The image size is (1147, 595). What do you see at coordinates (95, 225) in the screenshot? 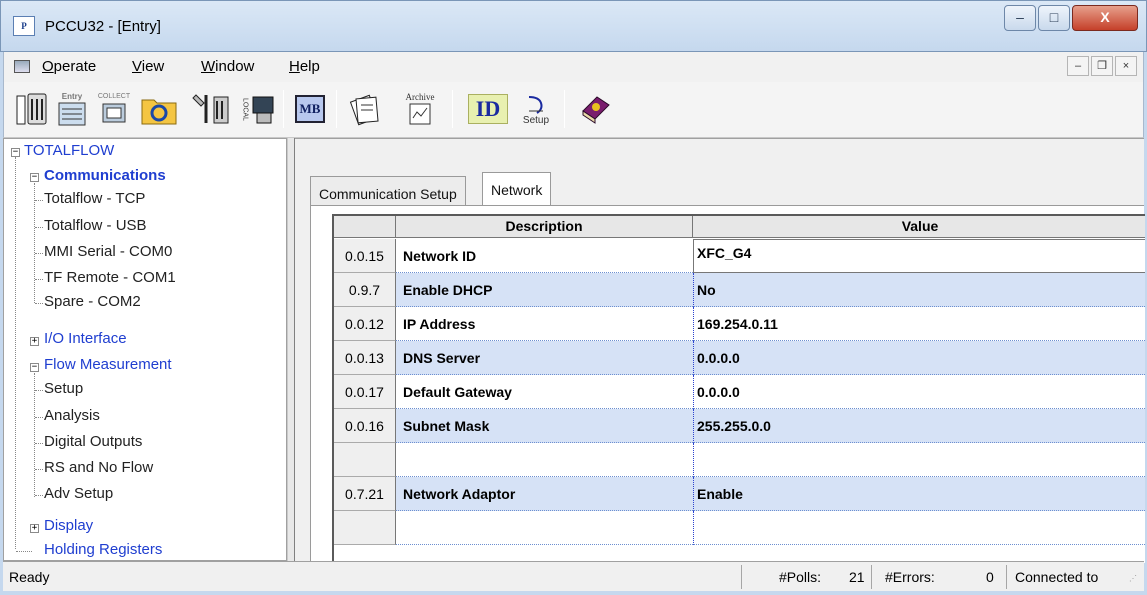
I see `tree-node-totalflow-usb: Totalflow - USB` at bounding box center [95, 225].